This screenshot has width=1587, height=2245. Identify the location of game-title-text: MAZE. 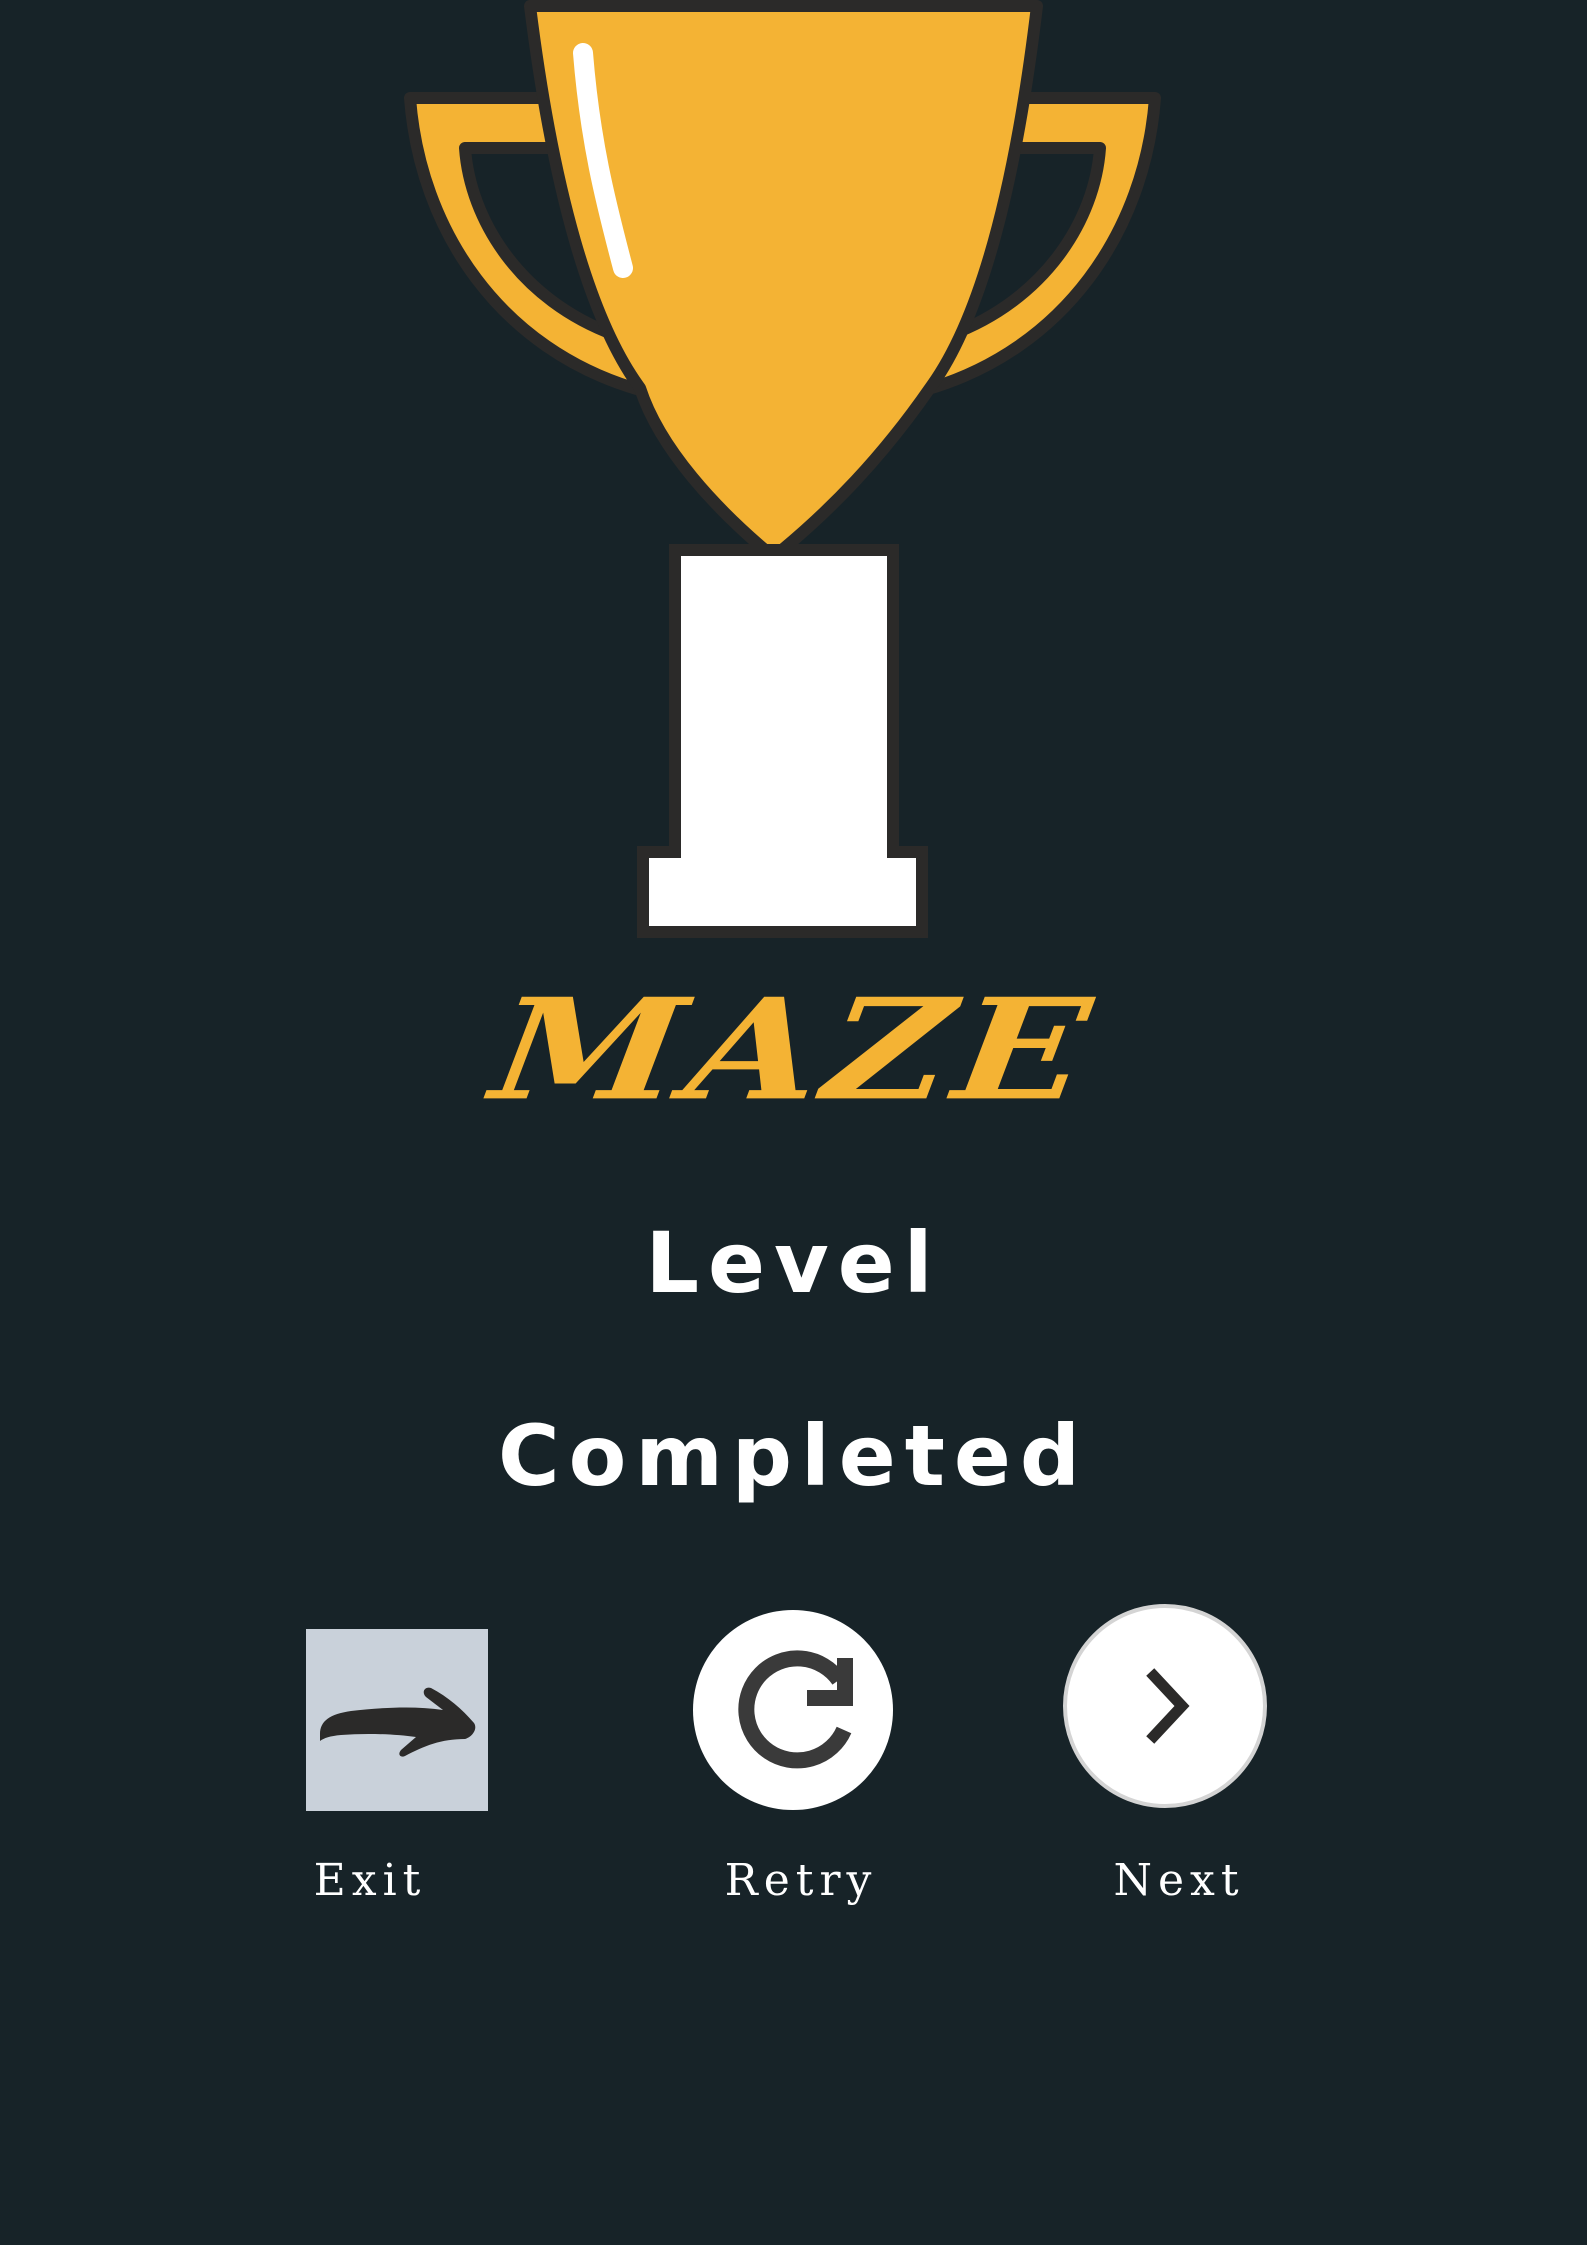
(793, 1050).